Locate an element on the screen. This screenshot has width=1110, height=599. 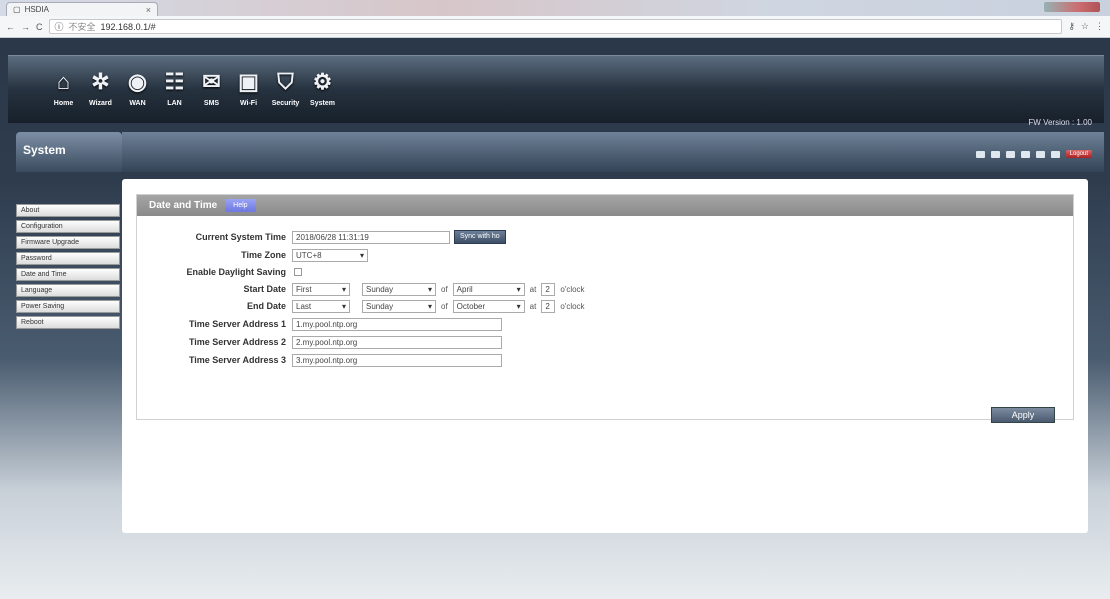
nav-wifi: ▣ Wi-Fi is located at coordinates (248, 92).